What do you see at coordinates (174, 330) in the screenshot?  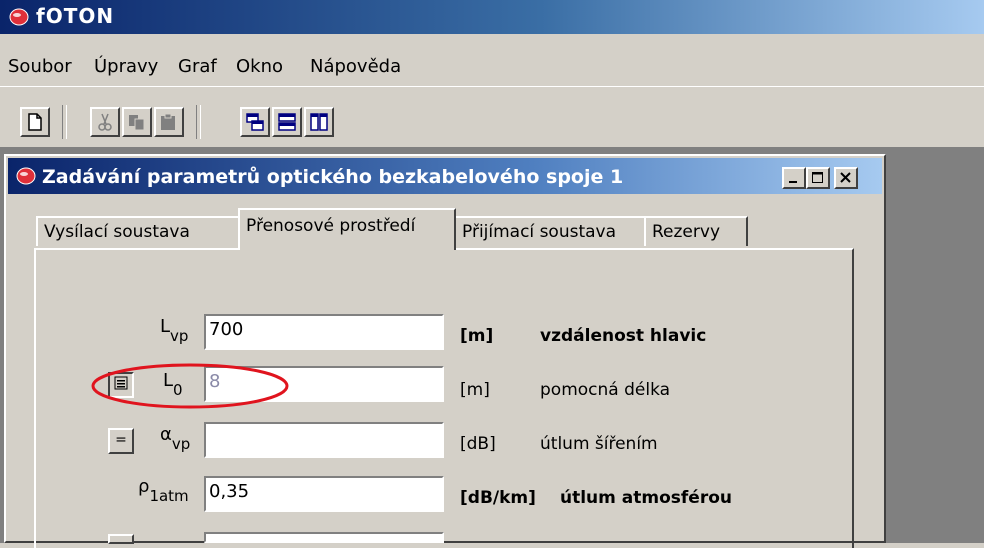 I see `label-lvp: Lvp` at bounding box center [174, 330].